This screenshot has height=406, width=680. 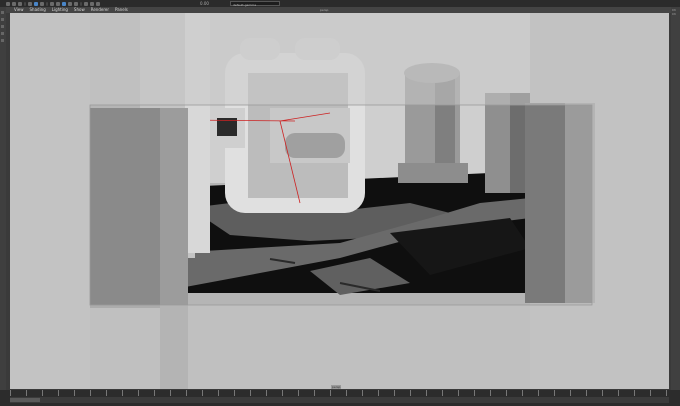 What do you see at coordinates (674, 12) in the screenshot?
I see `channel-box-label: Ch Ch` at bounding box center [674, 12].